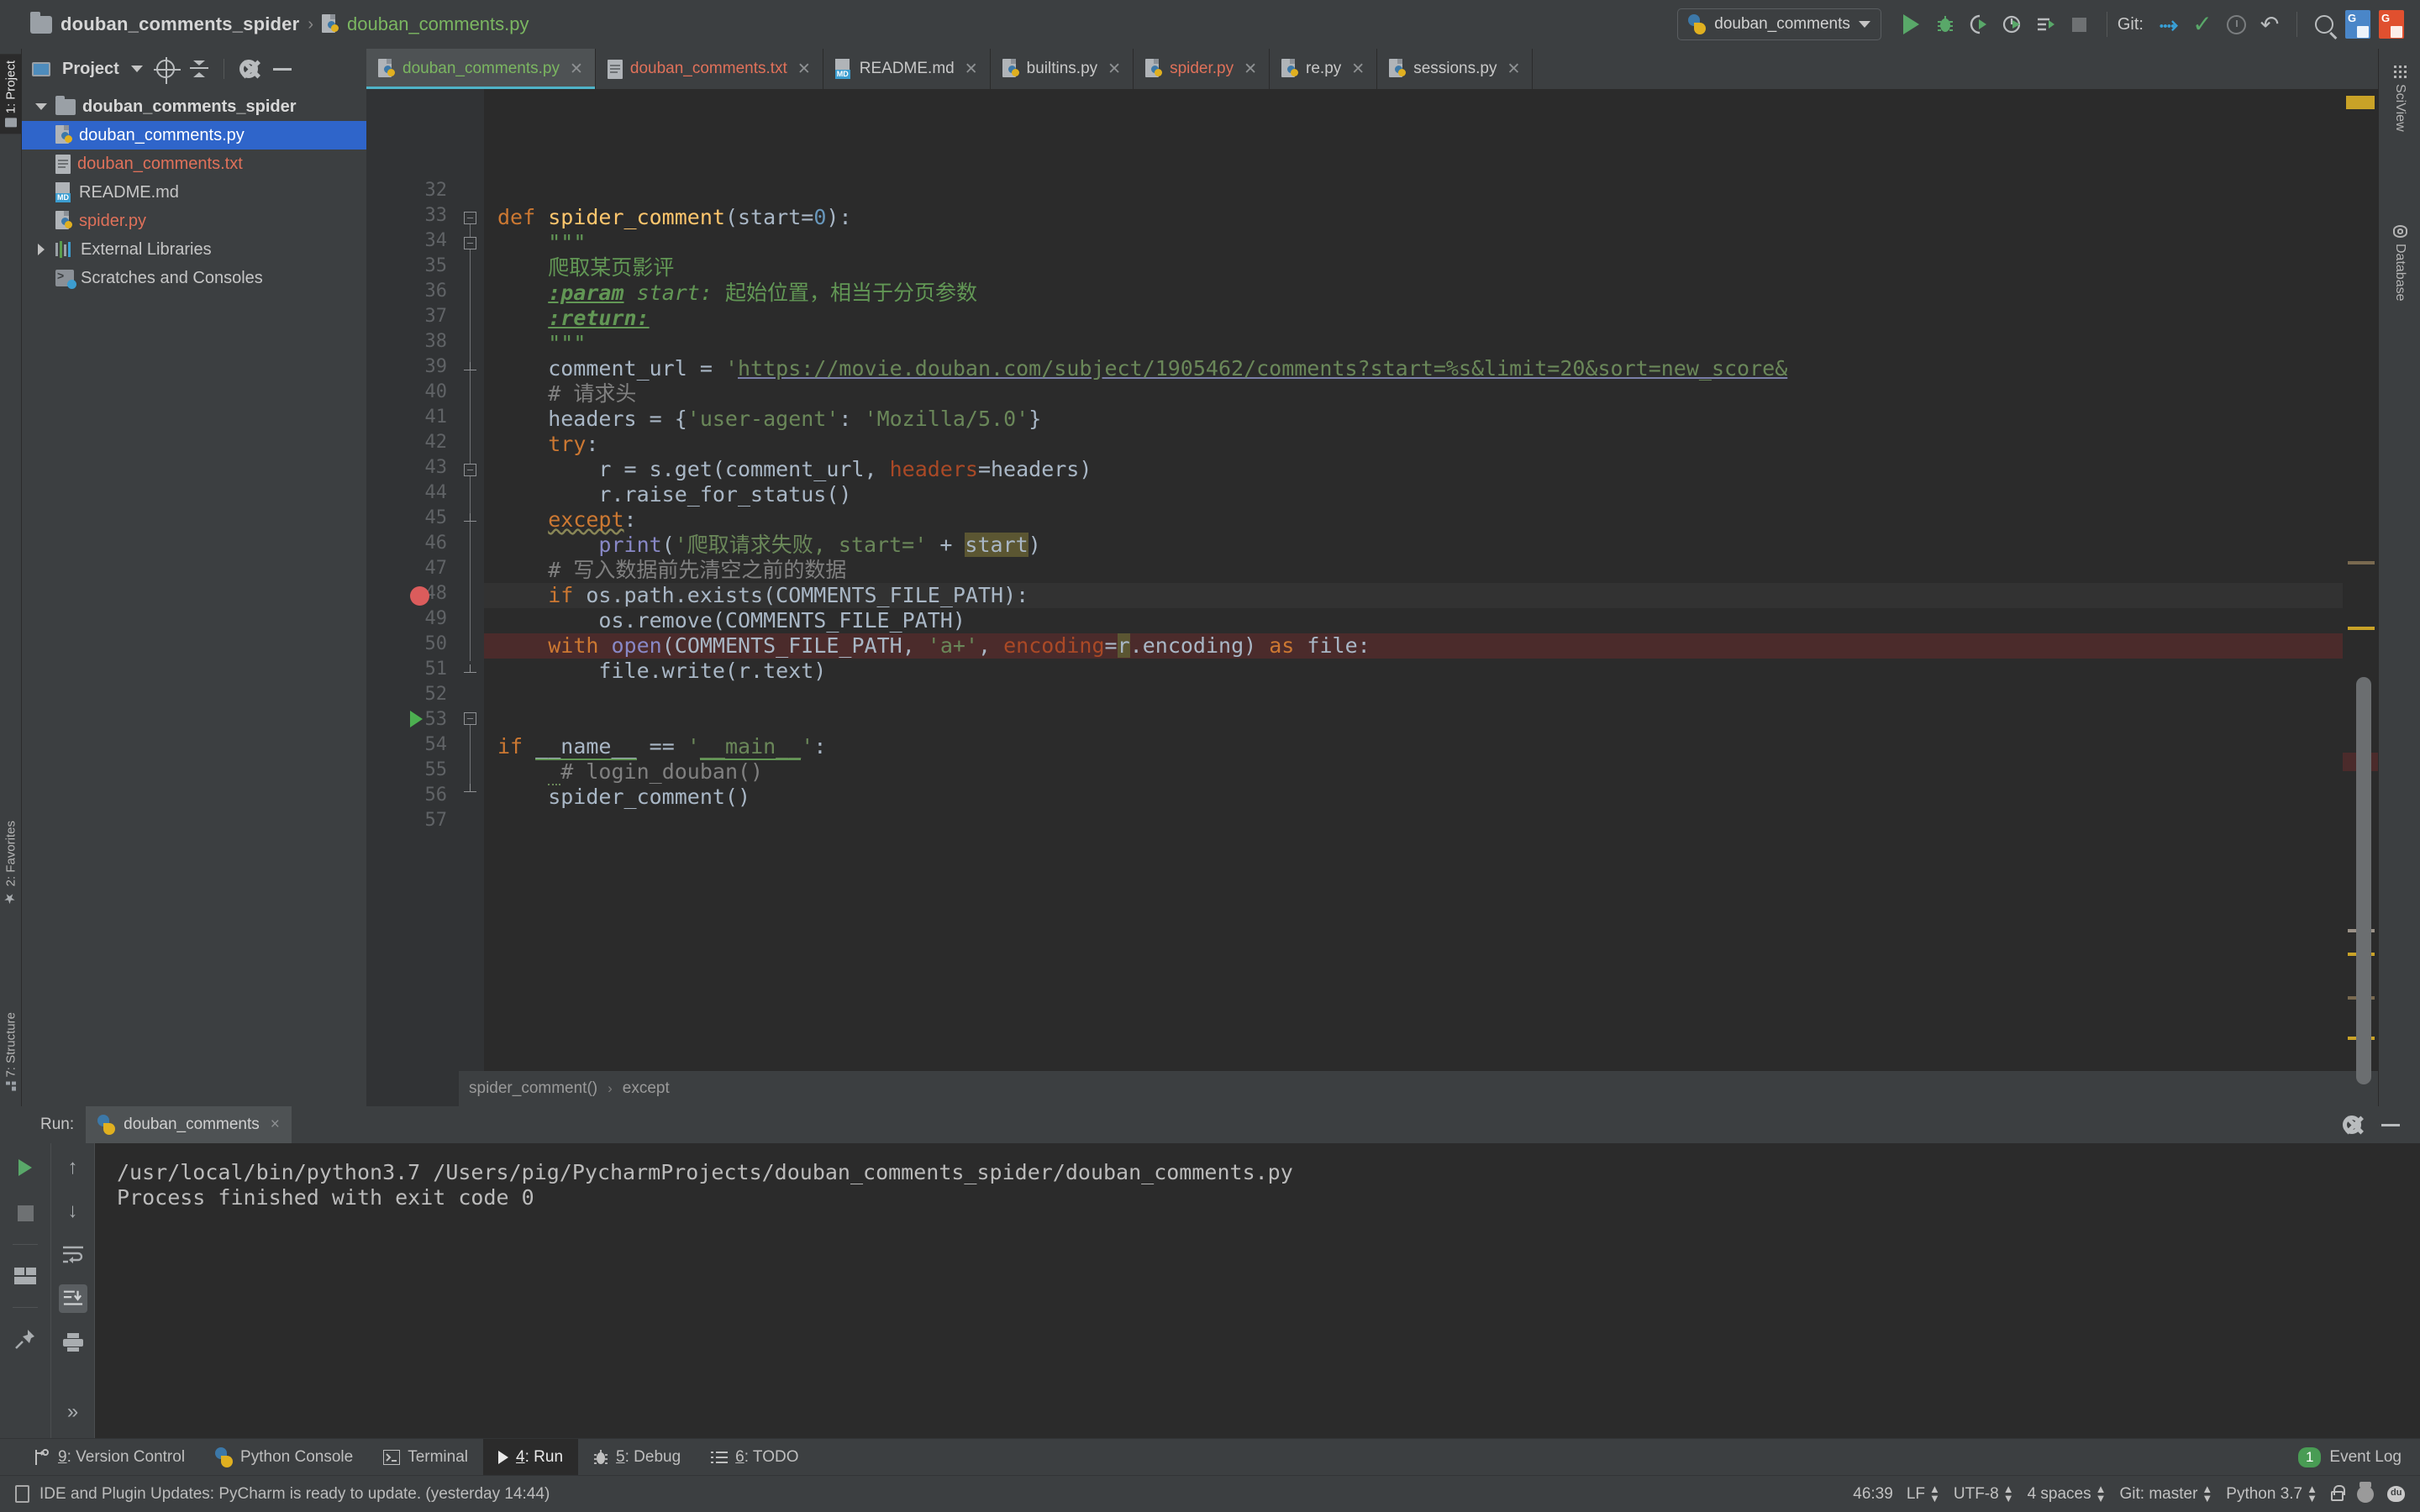 This screenshot has height=1512, width=2420. Describe the element at coordinates (2391, 24) in the screenshot. I see `translate-red-button: G` at that location.